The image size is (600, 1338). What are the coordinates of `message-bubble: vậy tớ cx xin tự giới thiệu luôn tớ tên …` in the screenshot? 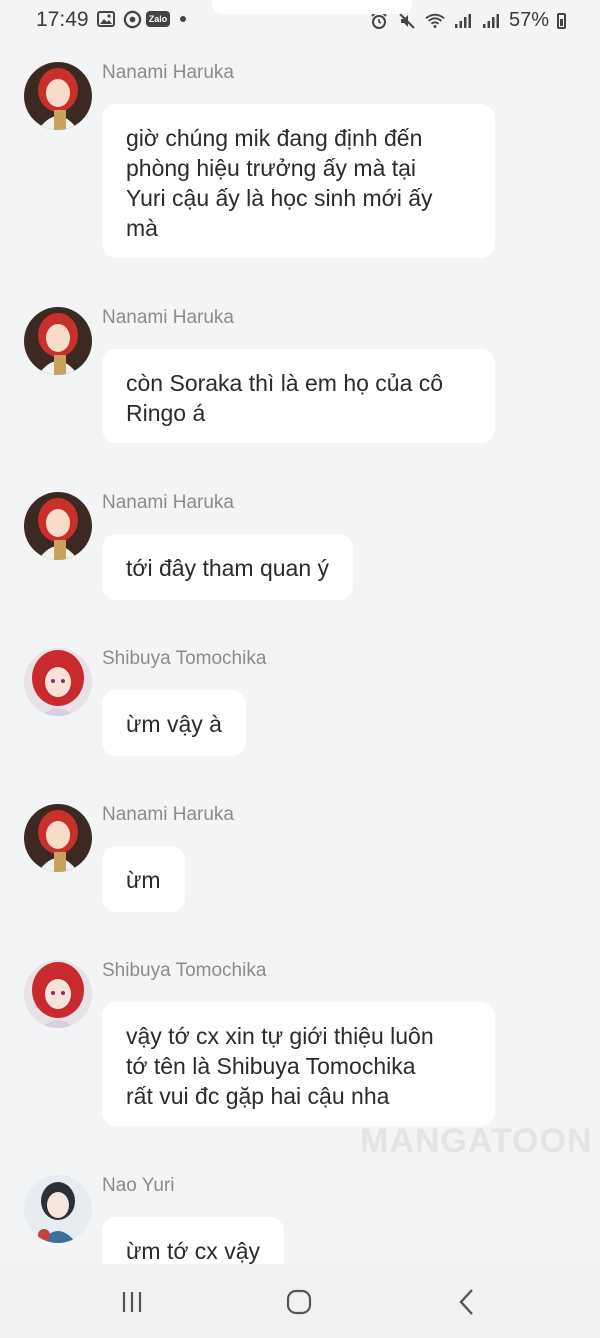 It's located at (298, 1064).